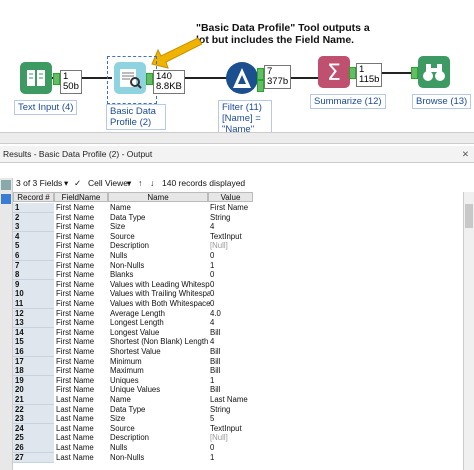 Image resolution: width=474 pixels, height=470 pixels. I want to click on name-cell: Values with Trailing Whitespace, so click(159, 293).